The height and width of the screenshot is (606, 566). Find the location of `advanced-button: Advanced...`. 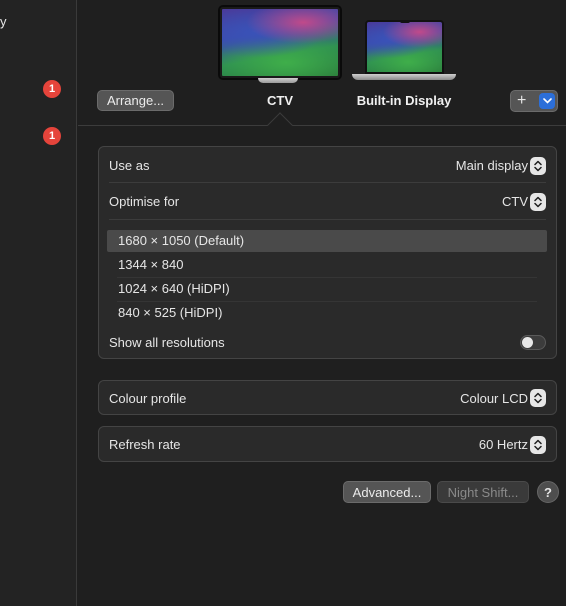

advanced-button: Advanced... is located at coordinates (387, 492).